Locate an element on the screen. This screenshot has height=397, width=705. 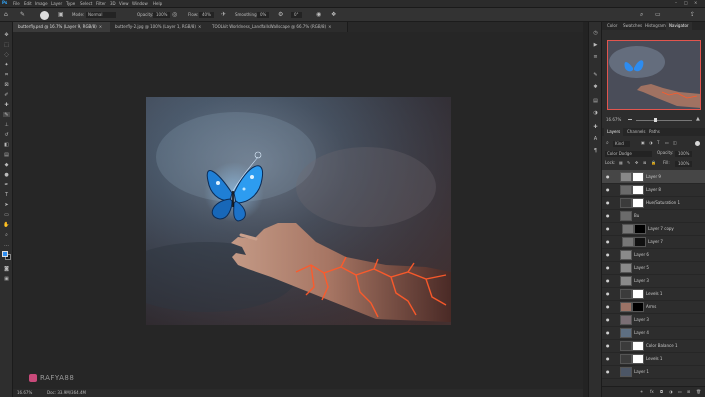
character-panel-icon: A is located at coordinates (595, 139).